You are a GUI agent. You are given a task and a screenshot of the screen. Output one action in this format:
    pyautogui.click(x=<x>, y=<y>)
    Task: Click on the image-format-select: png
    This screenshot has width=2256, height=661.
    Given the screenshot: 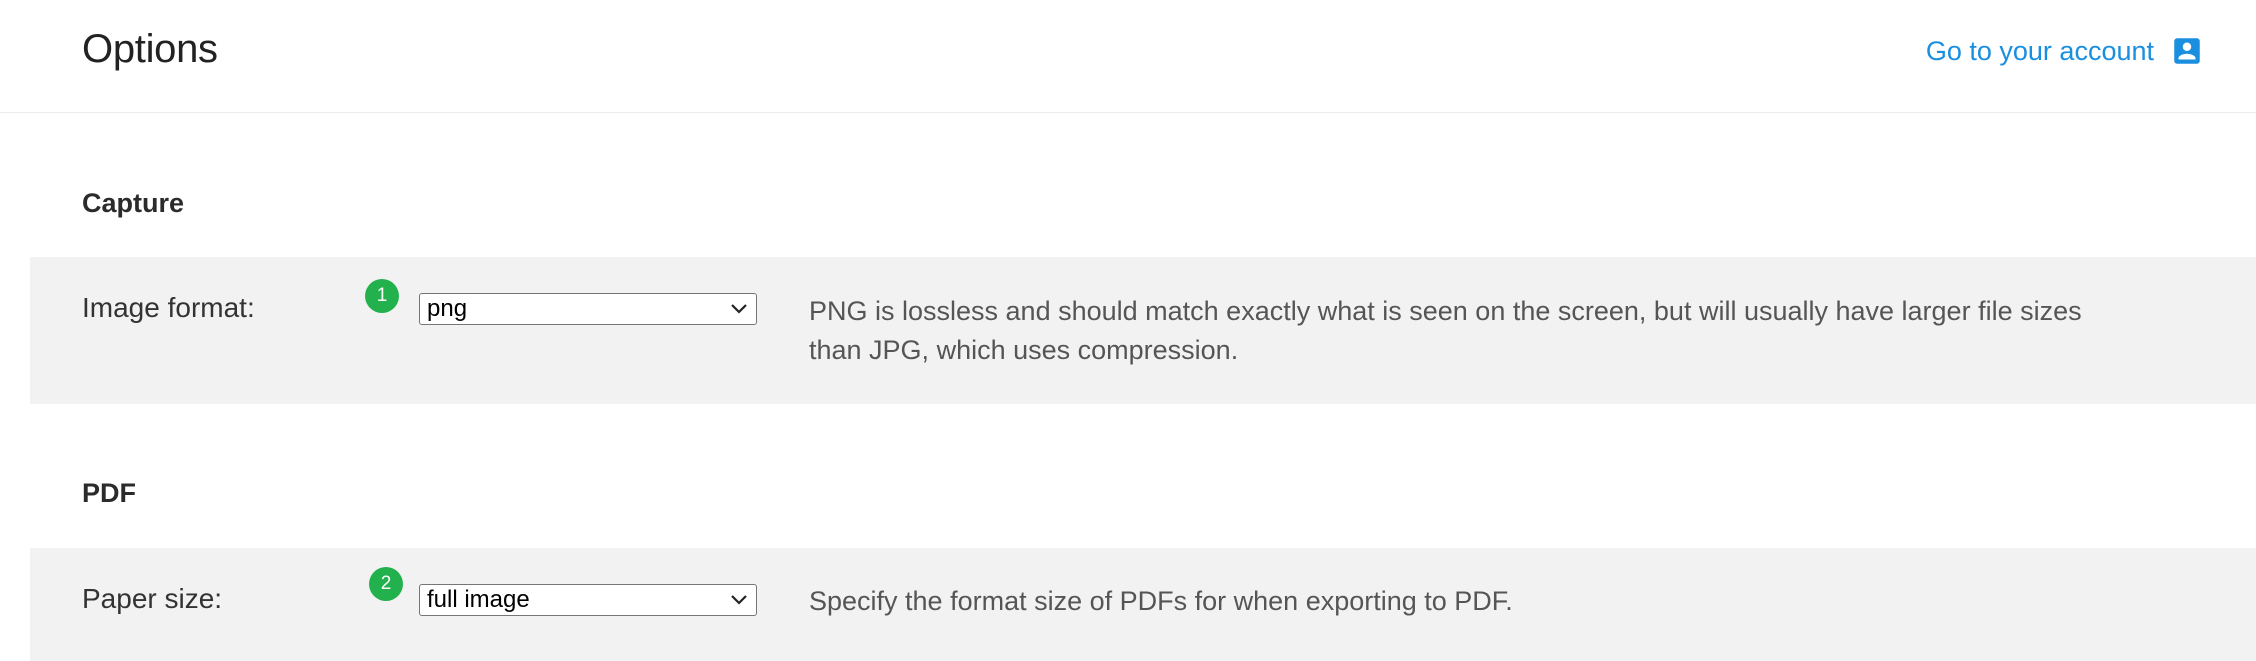 What is the action you would take?
    pyautogui.click(x=588, y=309)
    